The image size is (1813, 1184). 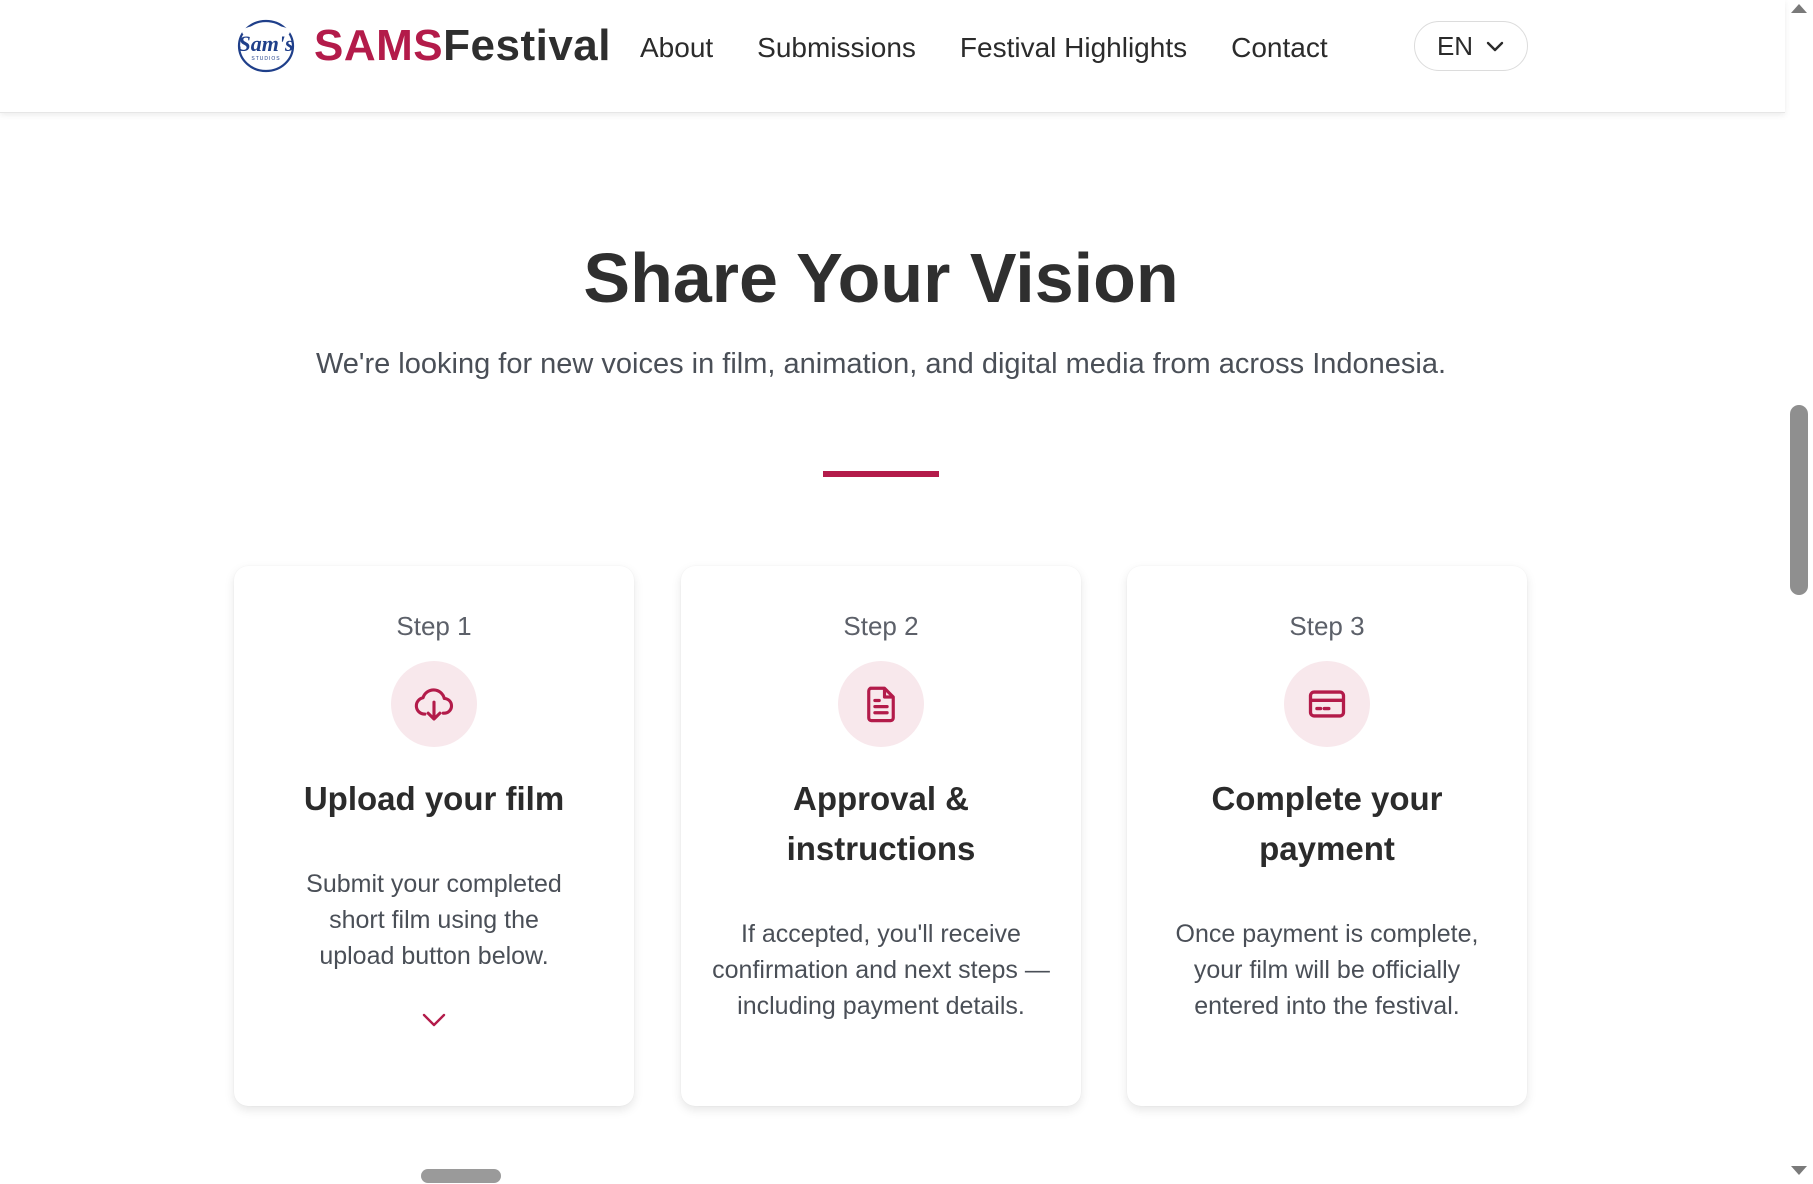 I want to click on page-title: Share Your Vision, so click(x=881, y=278).